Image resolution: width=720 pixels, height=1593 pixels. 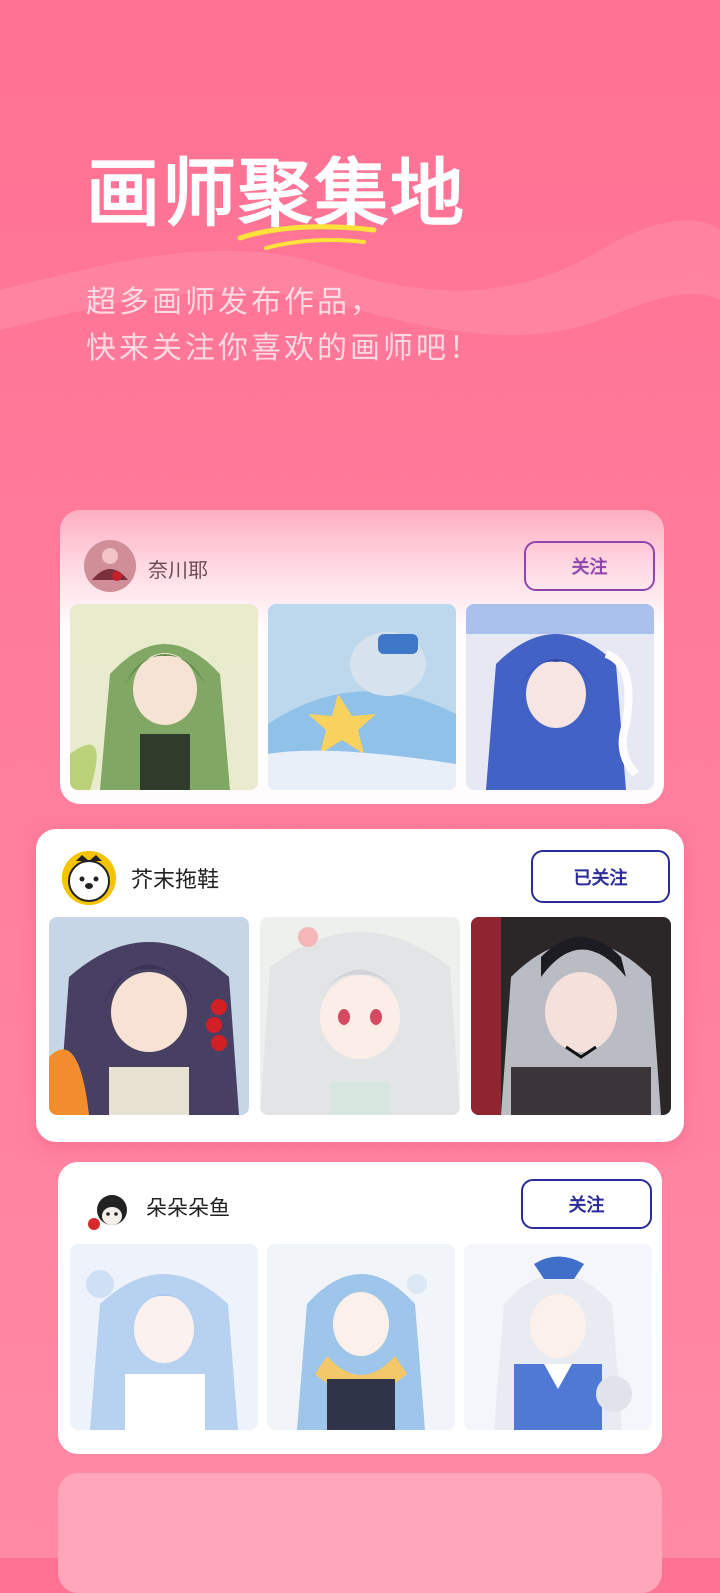 I want to click on artist-name: 奈川耶, so click(x=178, y=568).